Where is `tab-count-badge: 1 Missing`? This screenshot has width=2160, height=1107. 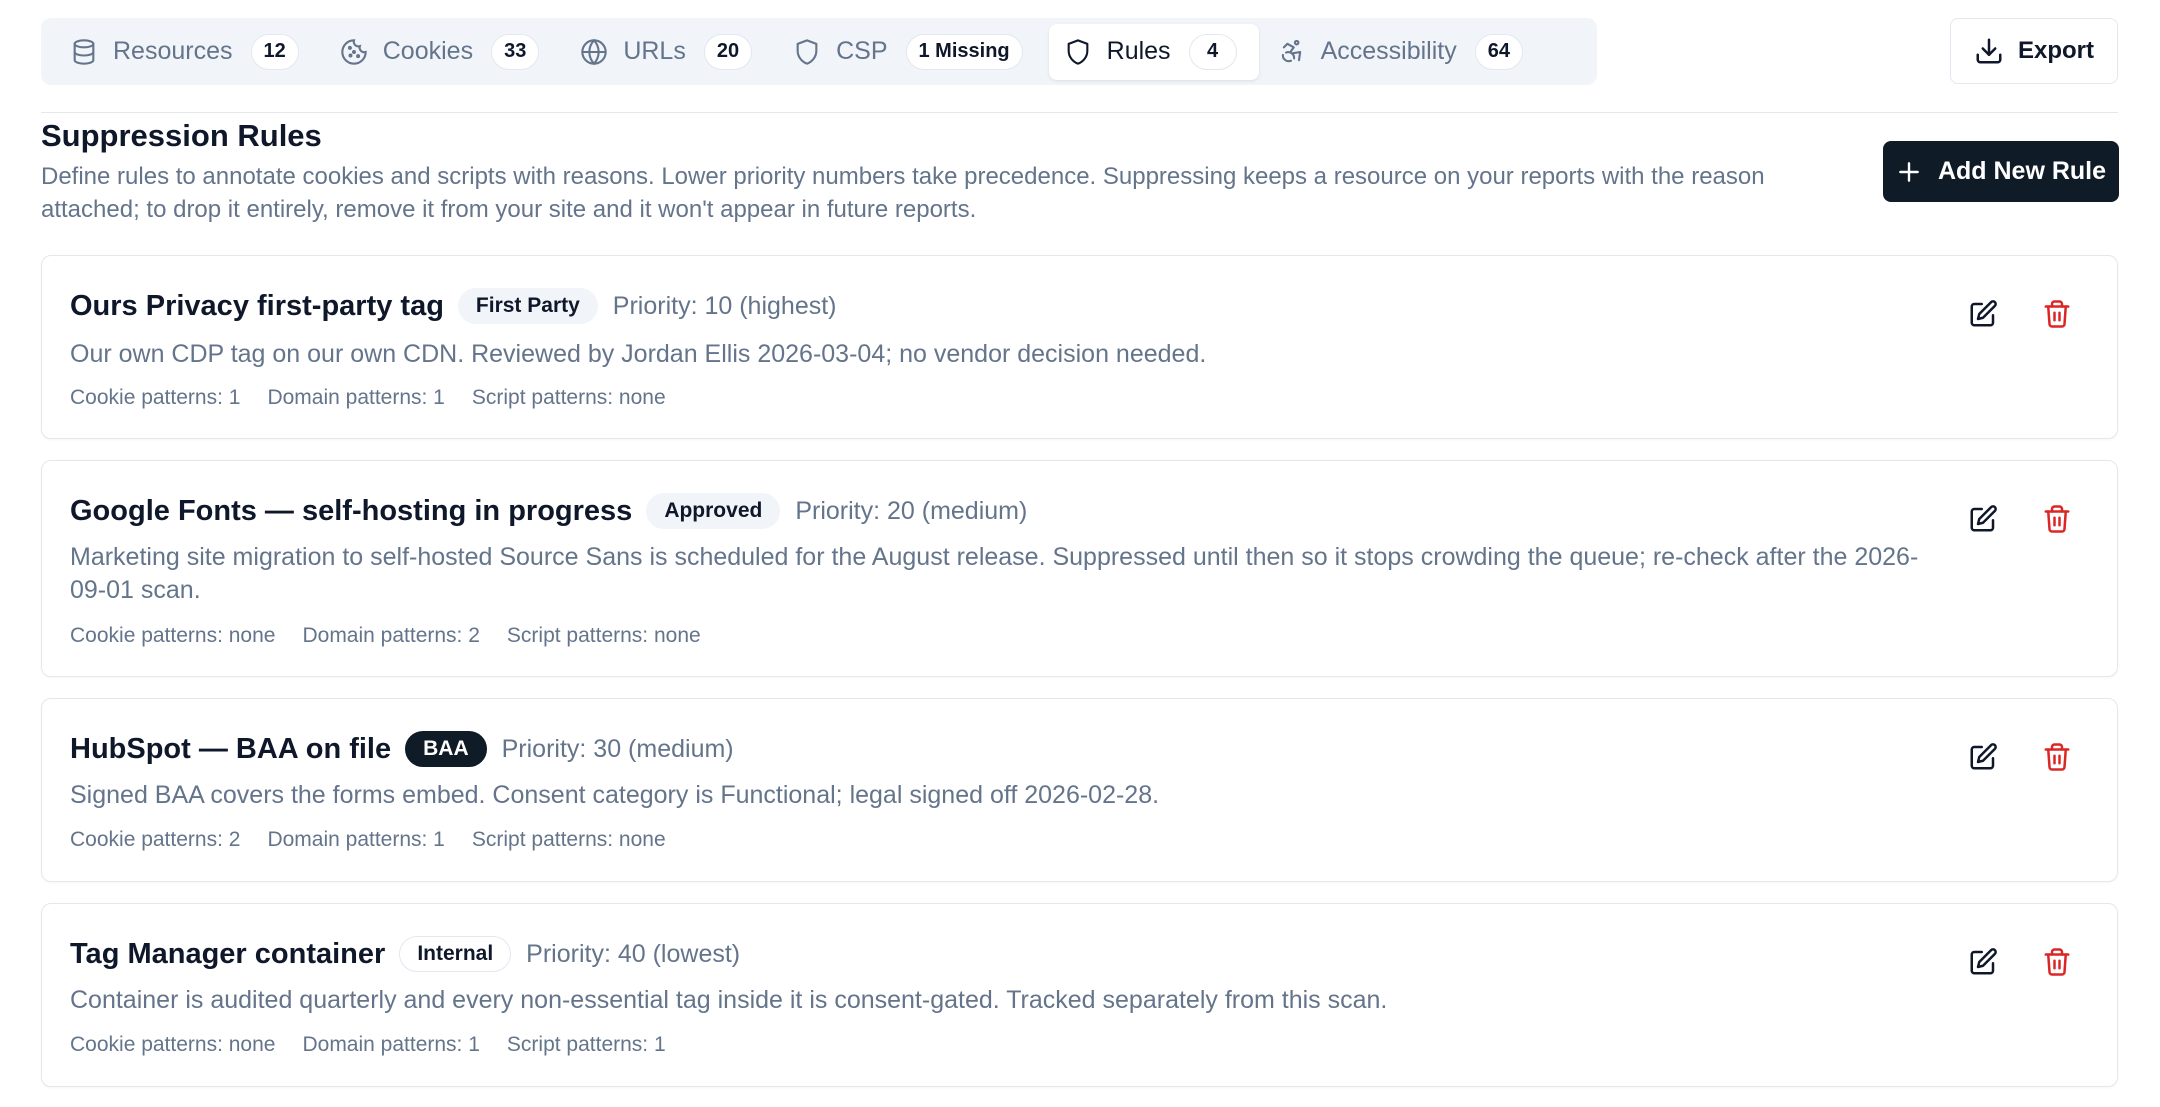 tab-count-badge: 1 Missing is located at coordinates (964, 51).